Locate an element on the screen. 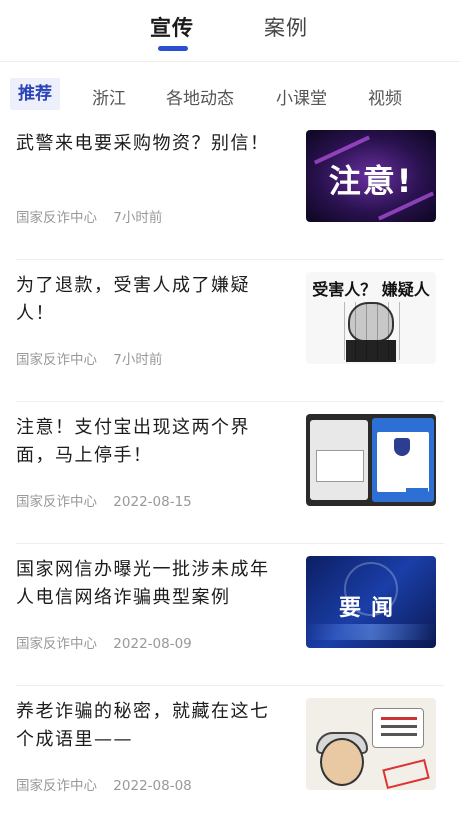  category-bar: 推荐 浙江 各地动态 小课堂 视频 is located at coordinates (230, 96).